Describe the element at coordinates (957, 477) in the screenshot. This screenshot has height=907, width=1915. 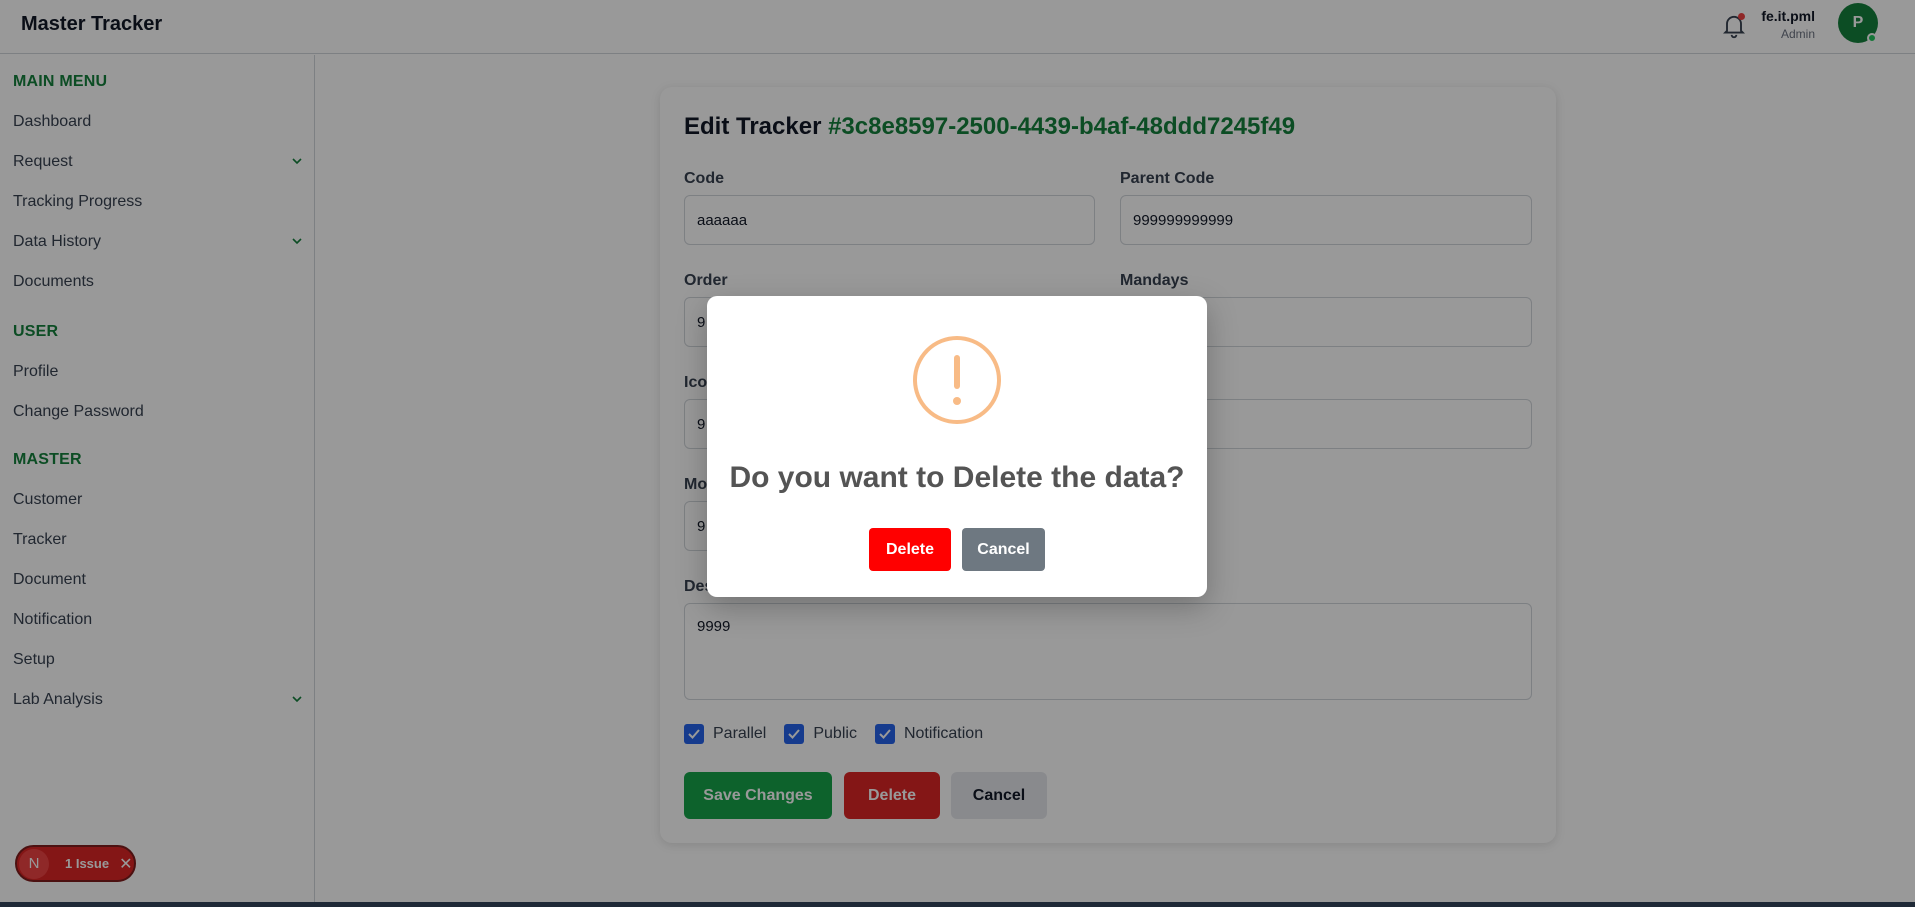
I see `dialog-question: Do you want to Delete the data?` at that location.